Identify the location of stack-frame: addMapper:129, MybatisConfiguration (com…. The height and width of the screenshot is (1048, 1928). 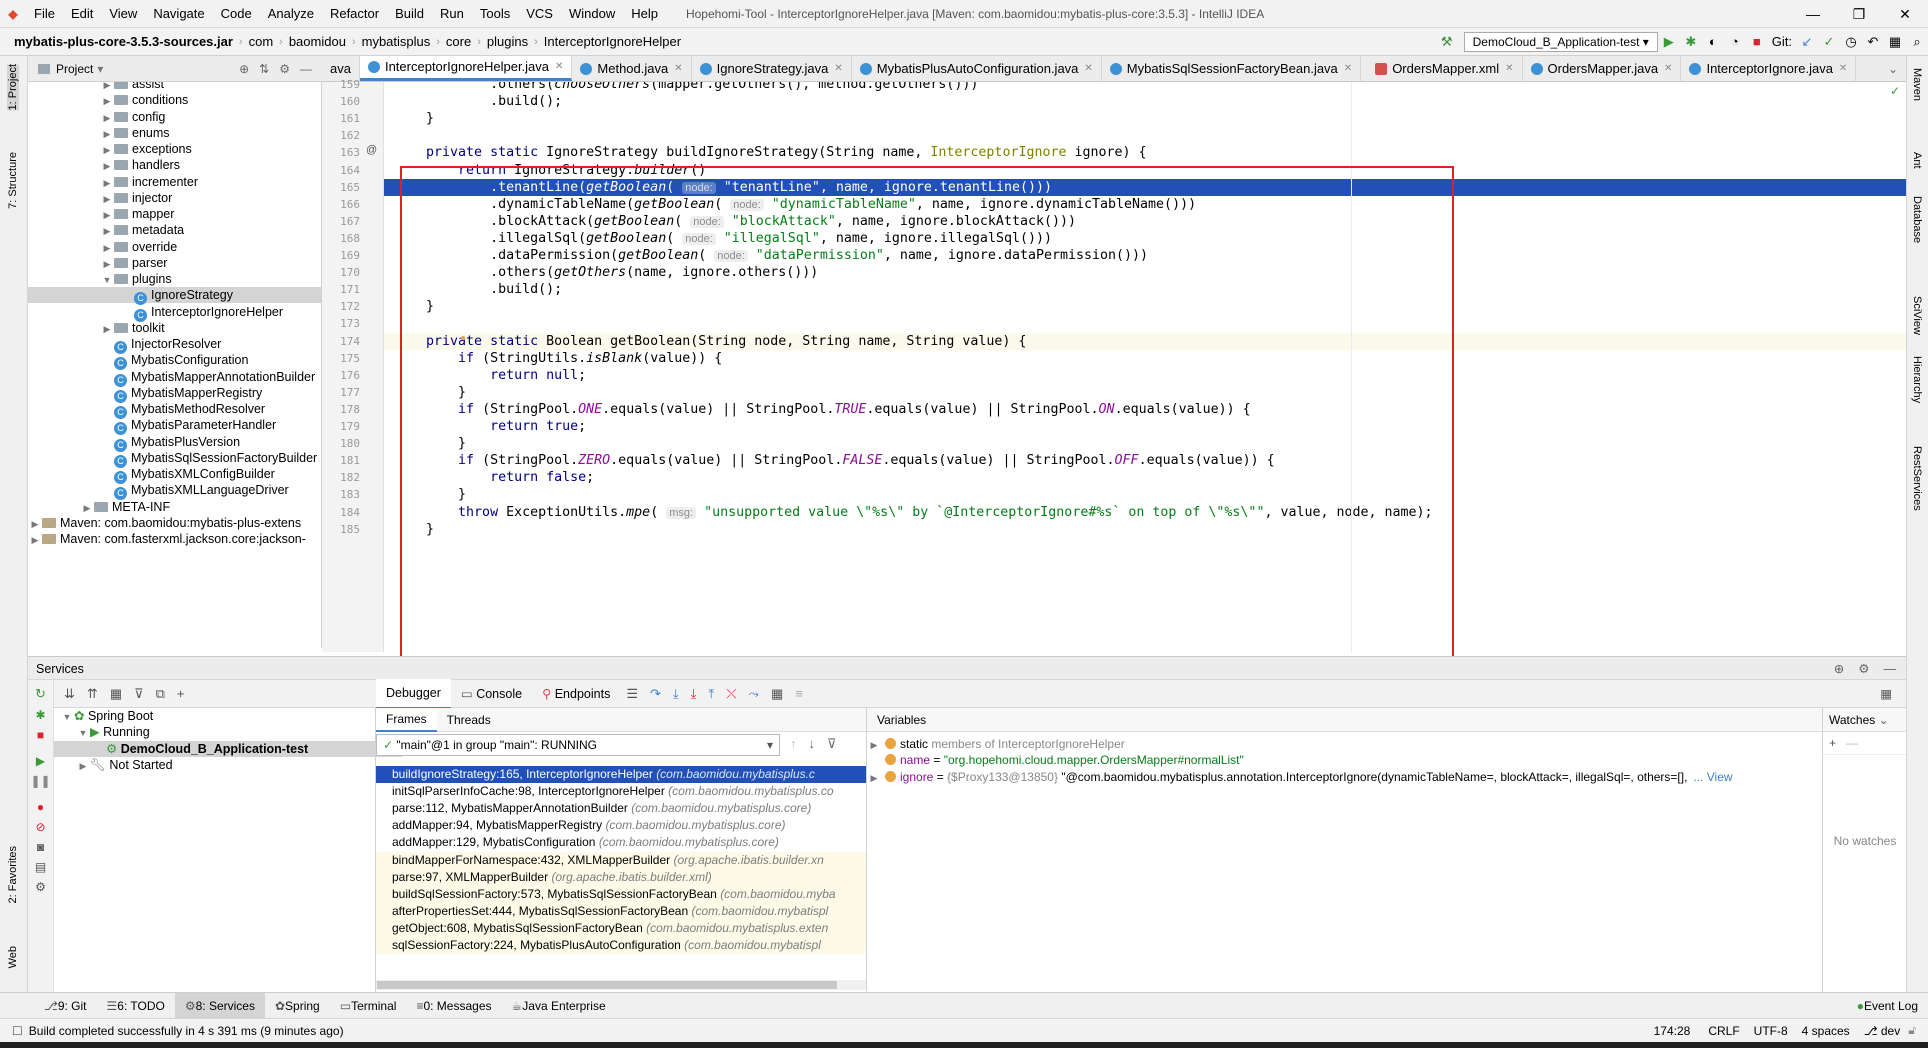
(621, 842).